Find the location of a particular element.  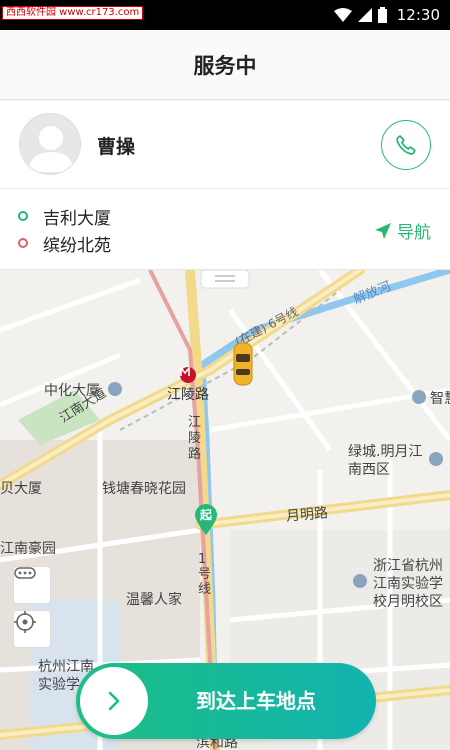

slider-handle is located at coordinates (114, 701).